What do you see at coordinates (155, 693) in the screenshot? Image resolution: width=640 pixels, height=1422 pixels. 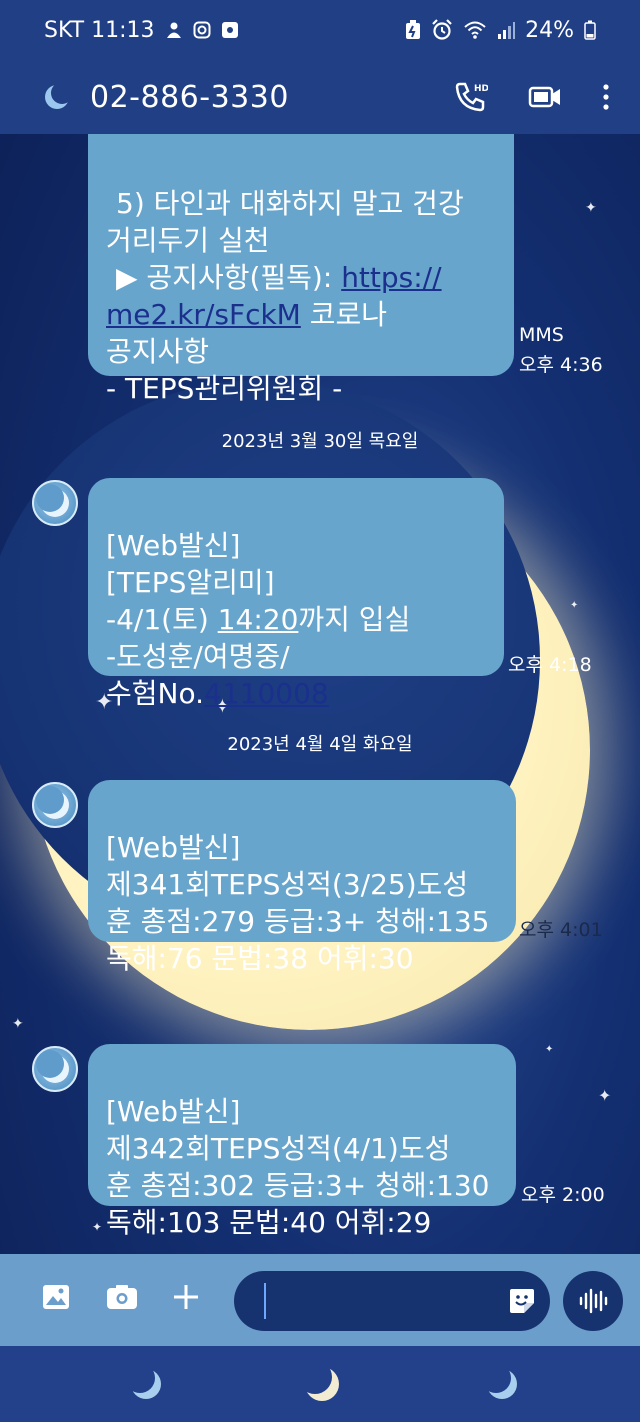 I see `message-line: 수험No.` at bounding box center [155, 693].